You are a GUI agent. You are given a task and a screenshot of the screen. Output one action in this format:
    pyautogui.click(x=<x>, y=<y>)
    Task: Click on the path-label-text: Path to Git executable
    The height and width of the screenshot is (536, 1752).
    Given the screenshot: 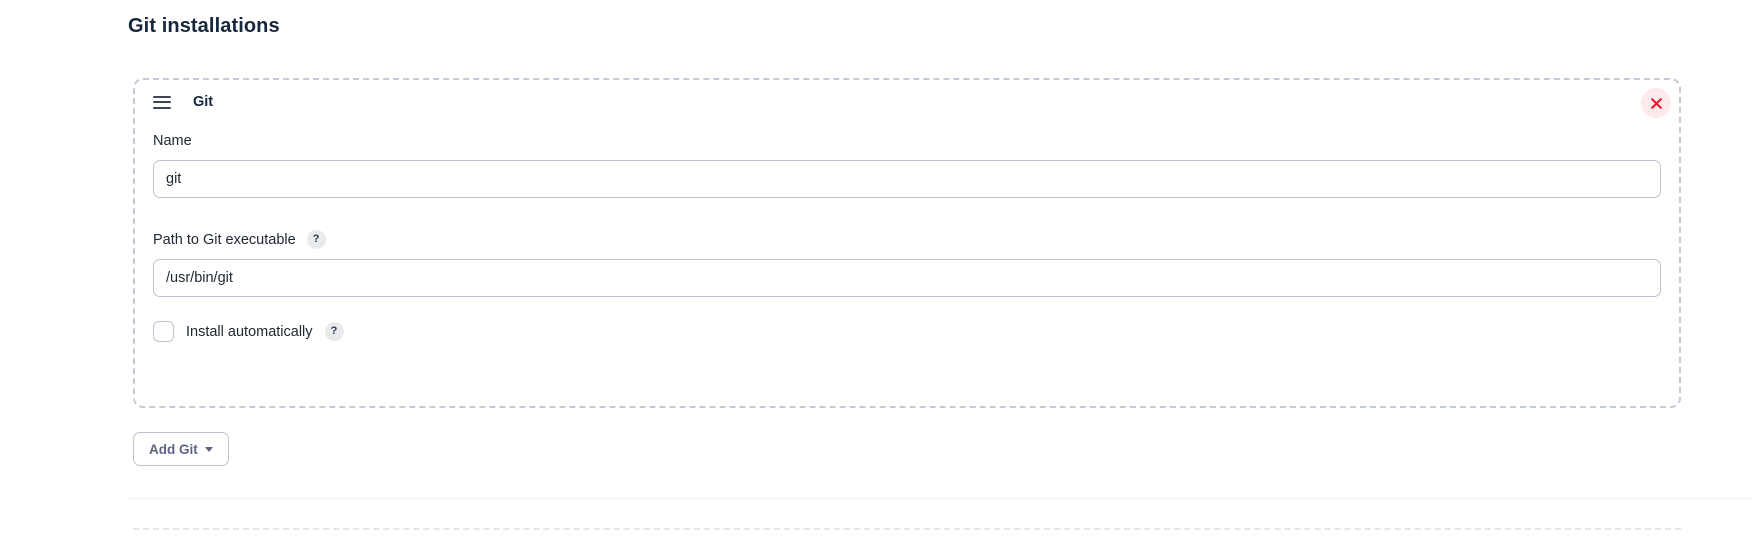 What is the action you would take?
    pyautogui.click(x=224, y=239)
    